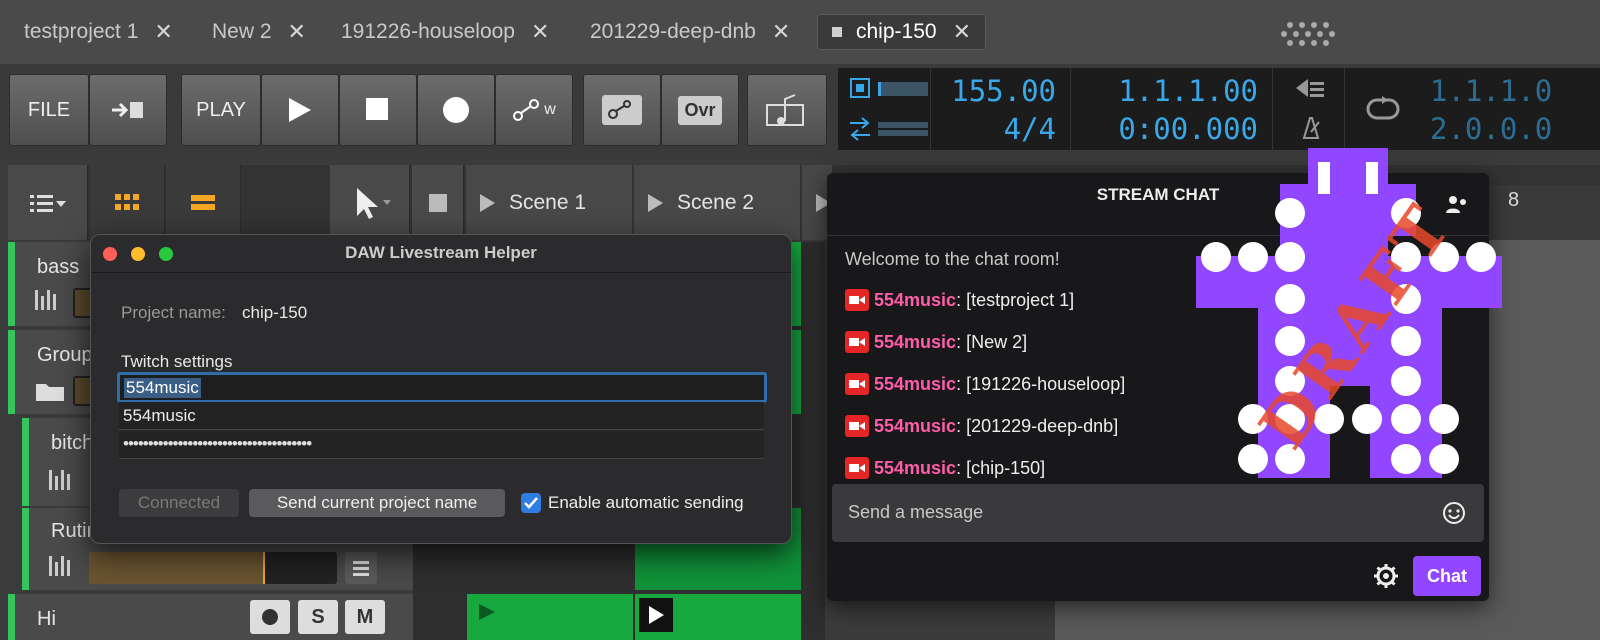 The image size is (1600, 640). What do you see at coordinates (1515, 91) in the screenshot?
I see `loop-start-display: 1.1.1.0` at bounding box center [1515, 91].